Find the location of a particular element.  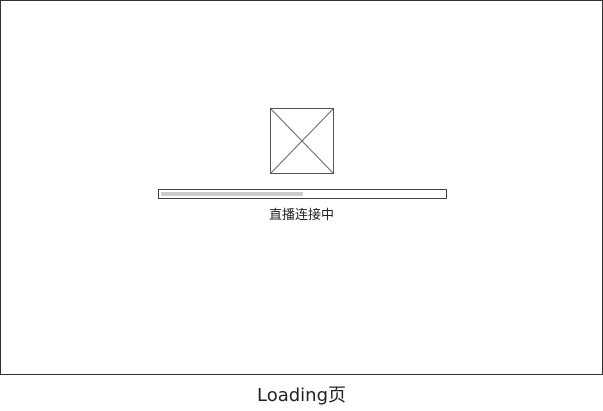

loading-status-text: 直播连接中 is located at coordinates (301, 215).